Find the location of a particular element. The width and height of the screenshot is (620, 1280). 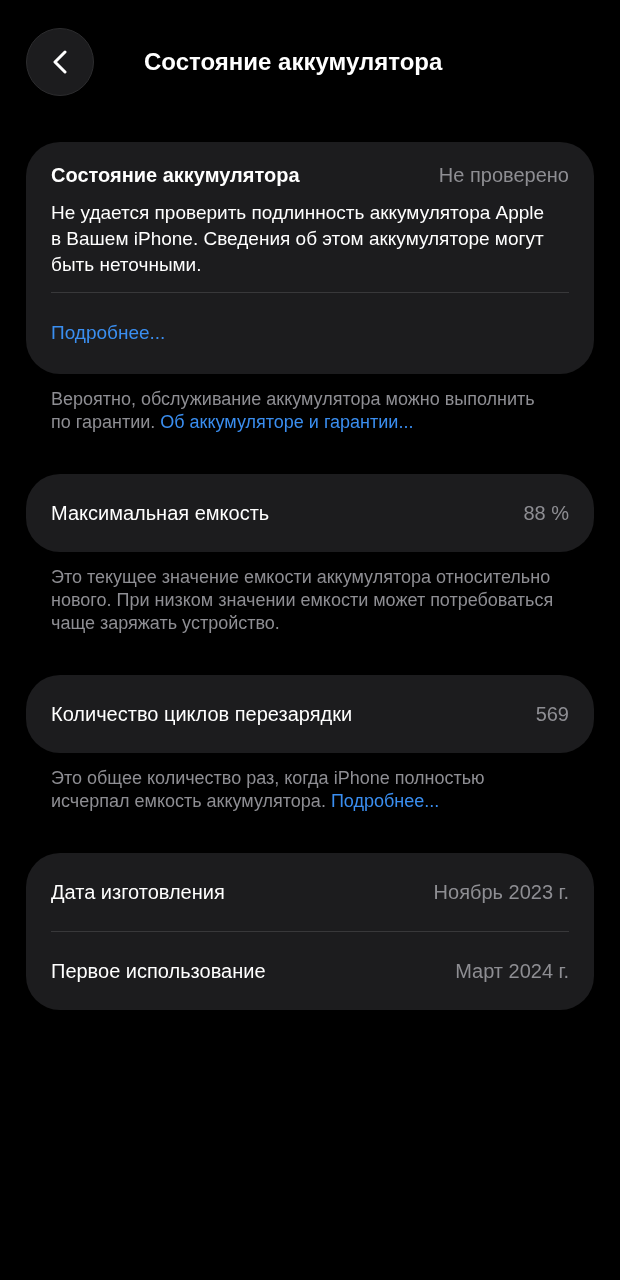

row-label: Первое использование is located at coordinates (158, 971).